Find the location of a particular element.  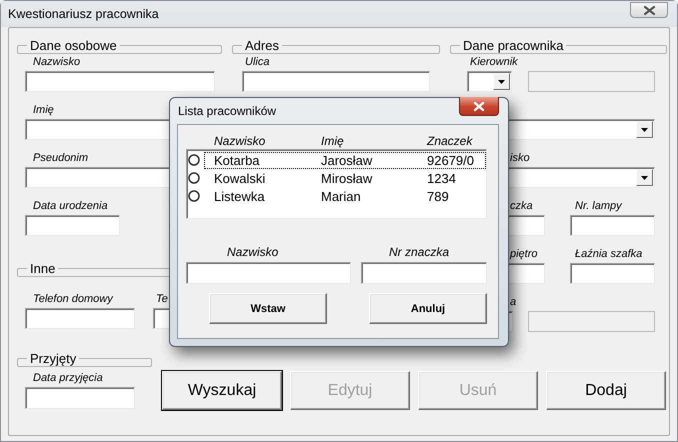

group-title: Inne is located at coordinates (42, 268).